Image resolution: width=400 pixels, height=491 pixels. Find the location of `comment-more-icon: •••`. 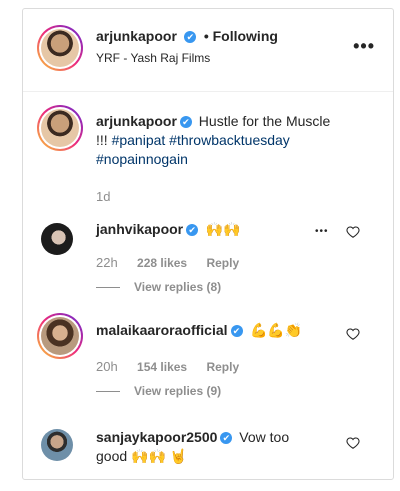

comment-more-icon: ••• is located at coordinates (322, 231).